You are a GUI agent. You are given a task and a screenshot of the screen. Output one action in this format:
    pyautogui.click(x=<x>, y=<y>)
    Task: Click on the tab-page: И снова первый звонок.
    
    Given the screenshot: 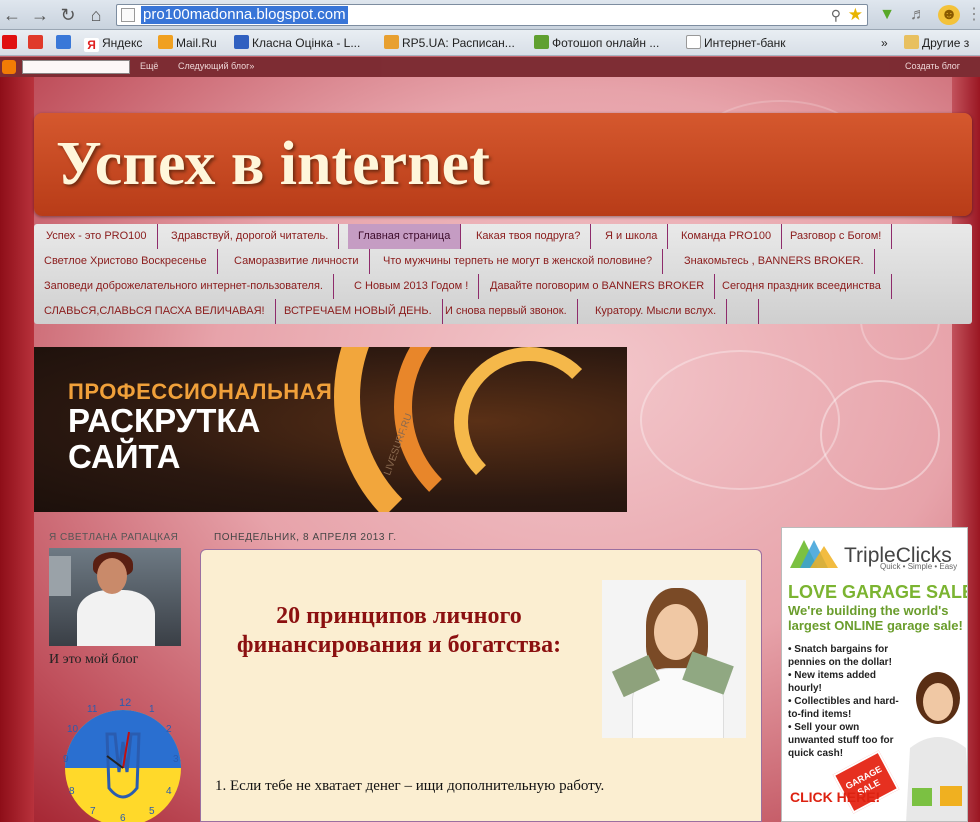 What is the action you would take?
    pyautogui.click(x=506, y=311)
    